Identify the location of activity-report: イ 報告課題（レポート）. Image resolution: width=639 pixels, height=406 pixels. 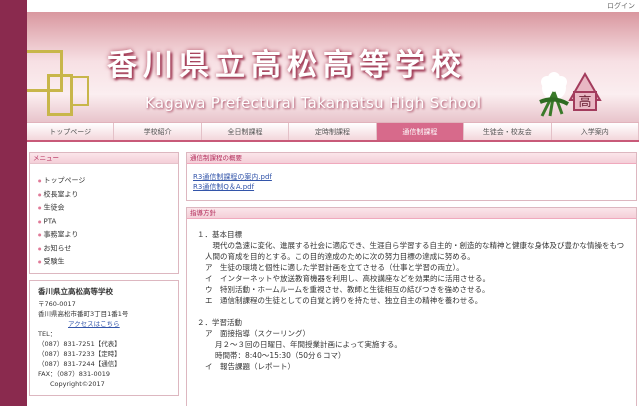
(250, 366).